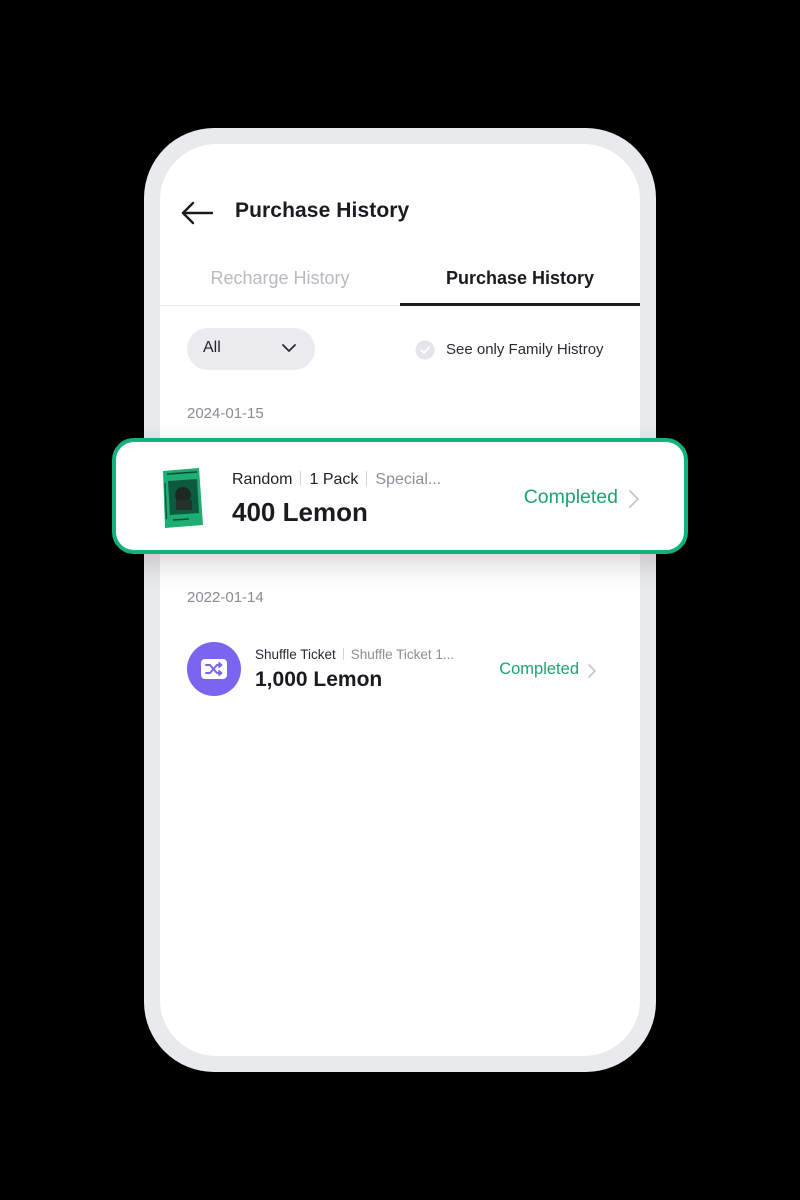 This screenshot has width=800, height=1200. Describe the element at coordinates (520, 280) in the screenshot. I see `tab-purchase-history: Purchase History` at that location.